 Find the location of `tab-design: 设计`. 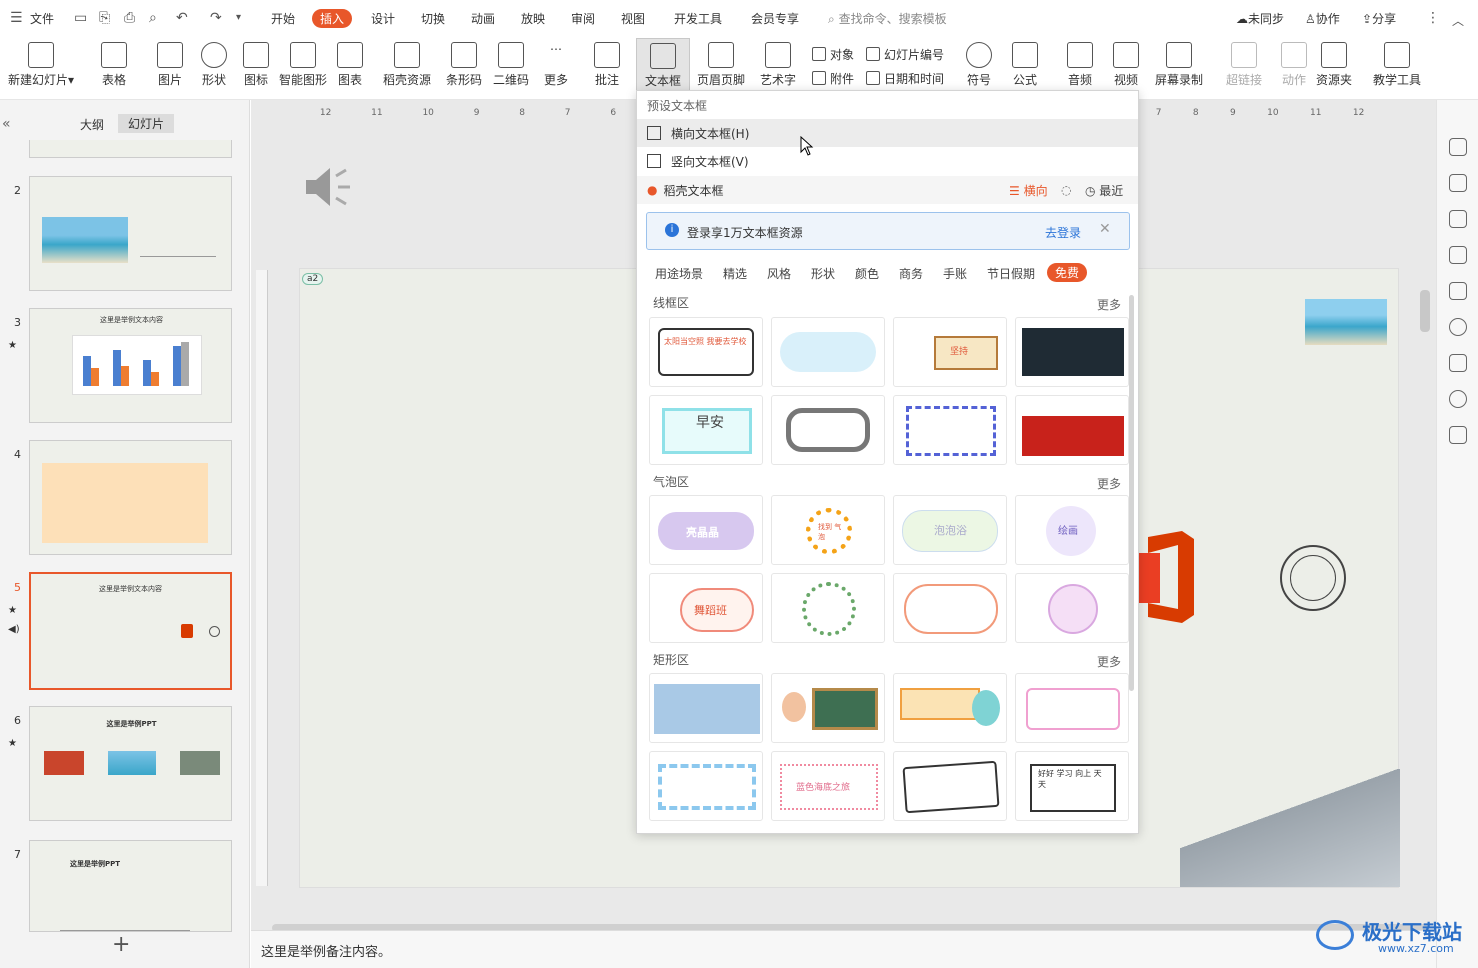

tab-design: 设计 is located at coordinates (383, 18).